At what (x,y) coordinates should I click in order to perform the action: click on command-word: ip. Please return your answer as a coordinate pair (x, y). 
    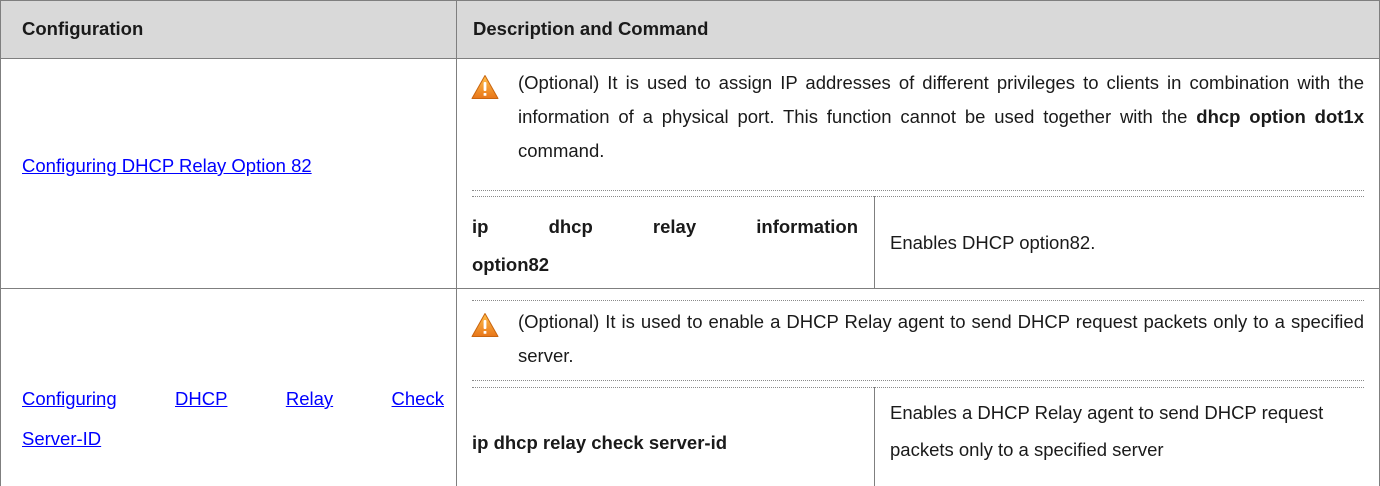
    Looking at the image, I should click on (480, 226).